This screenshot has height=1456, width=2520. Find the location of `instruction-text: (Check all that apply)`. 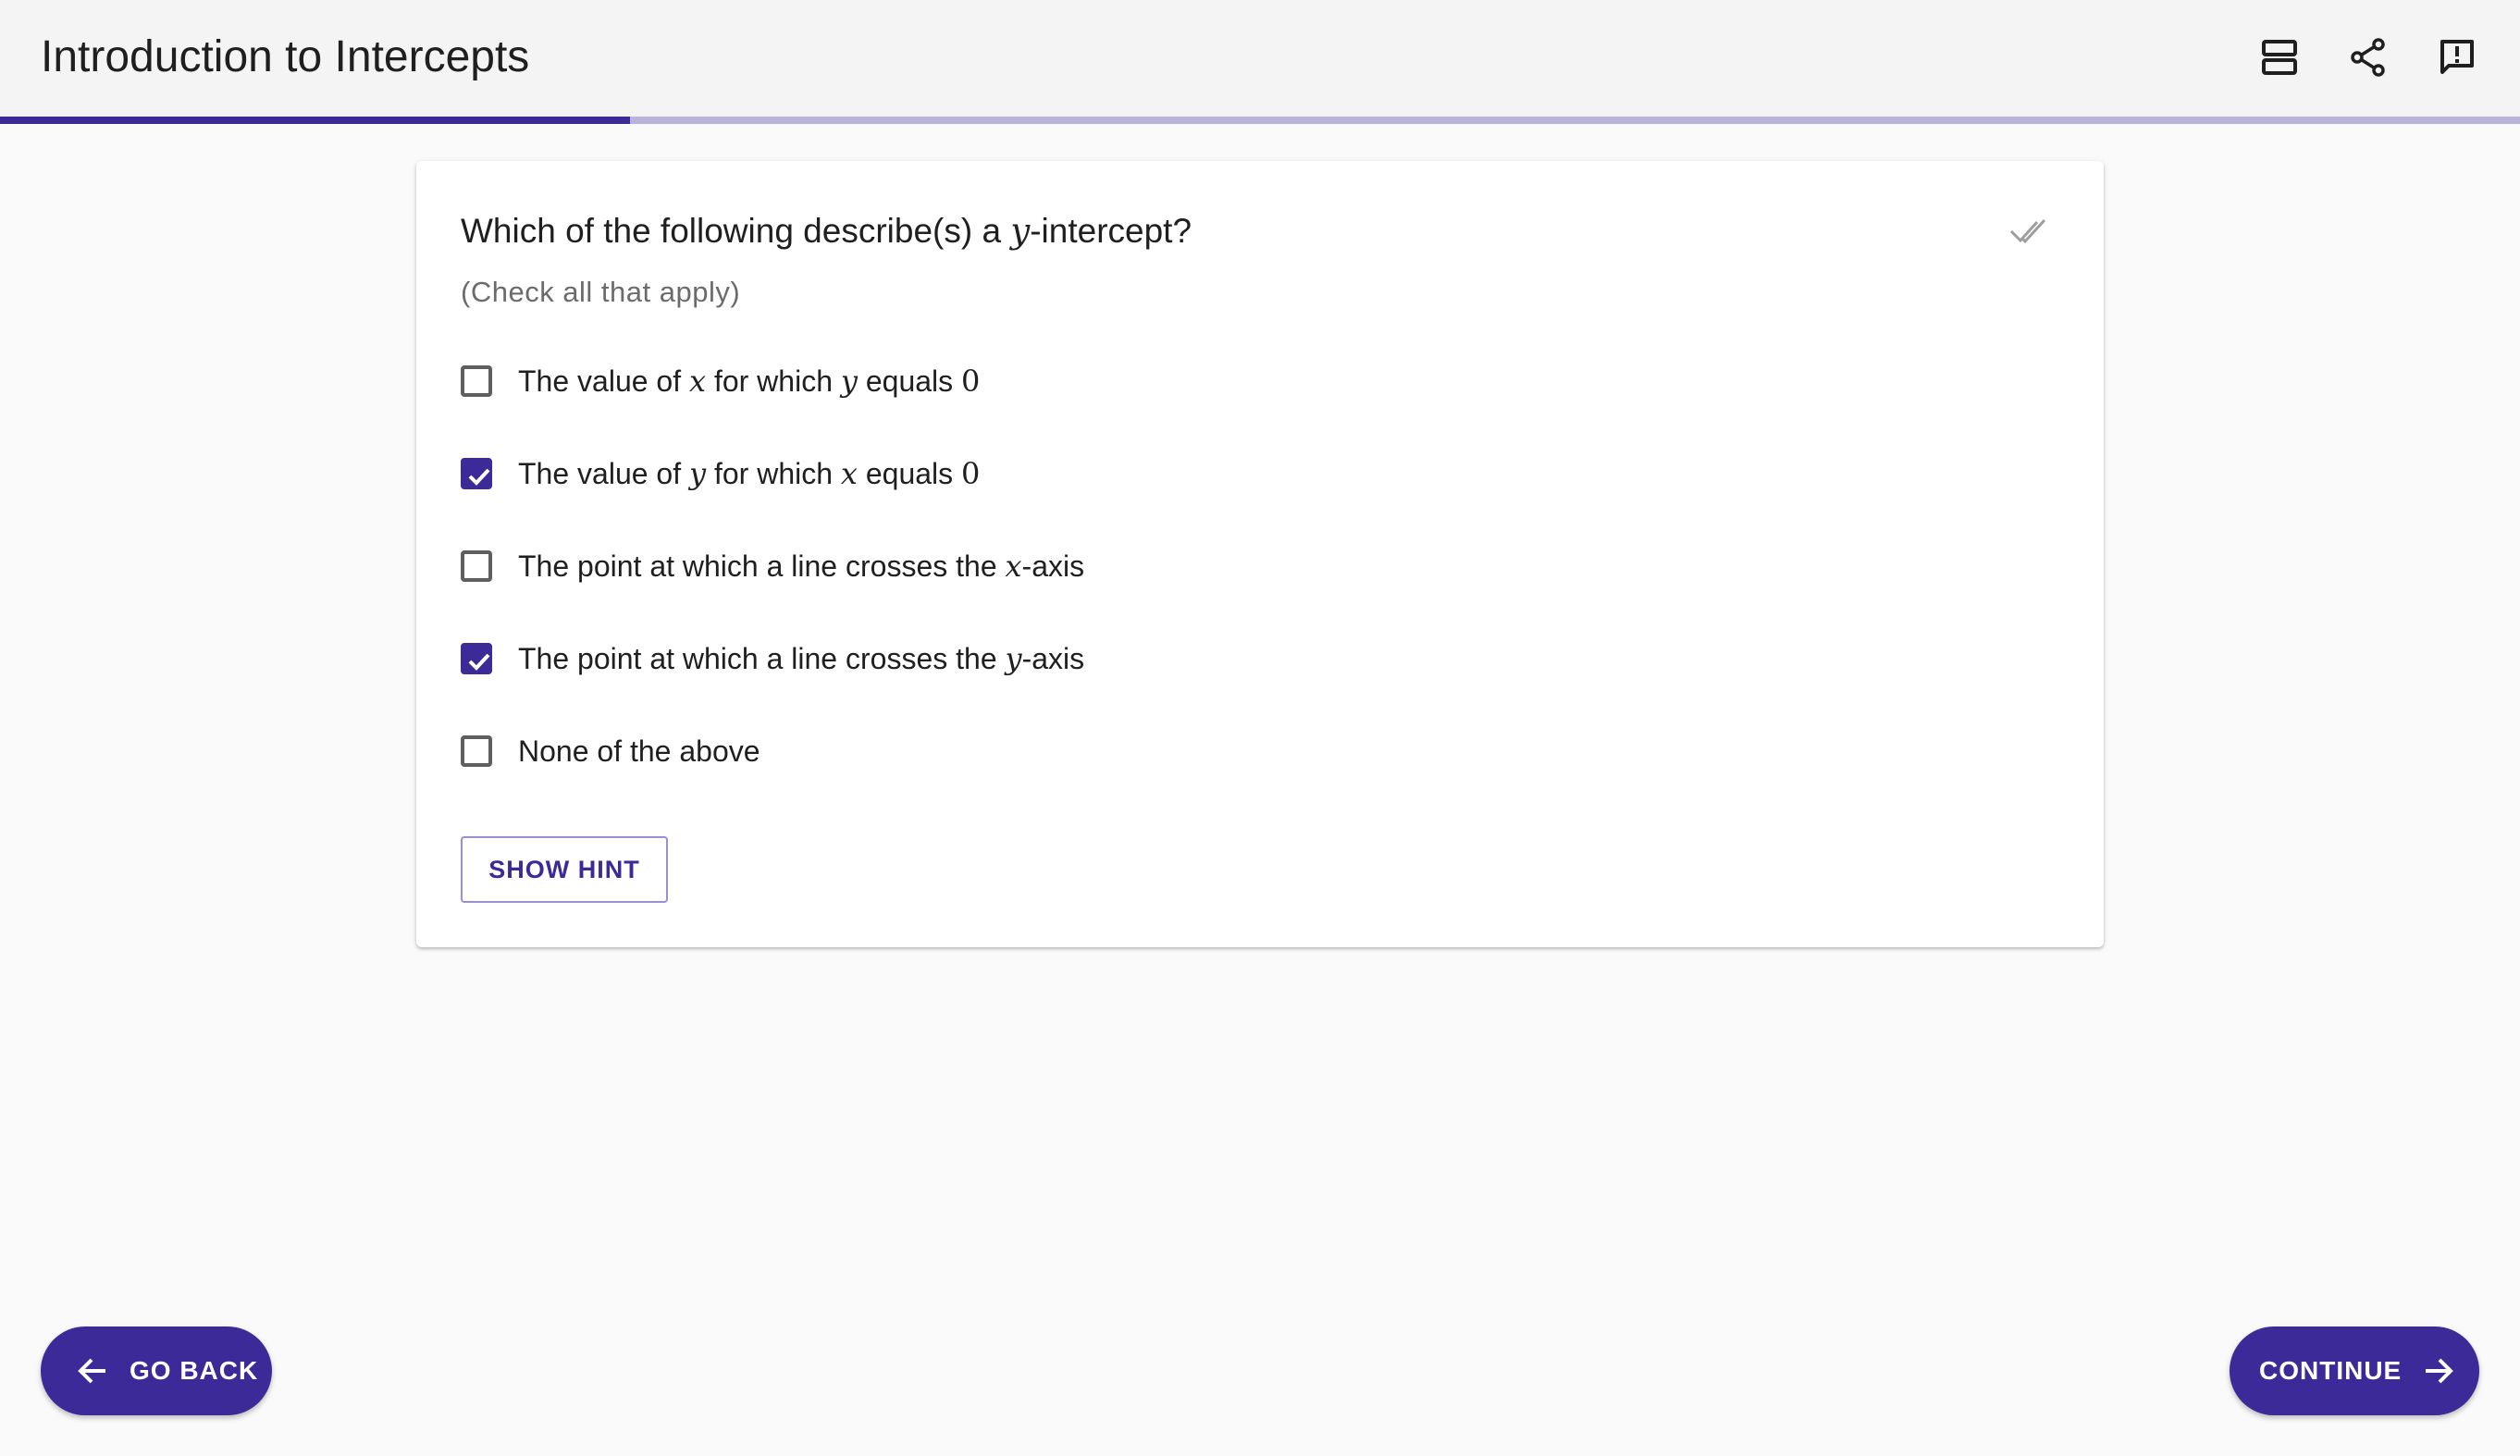

instruction-text: (Check all that apply) is located at coordinates (601, 292).